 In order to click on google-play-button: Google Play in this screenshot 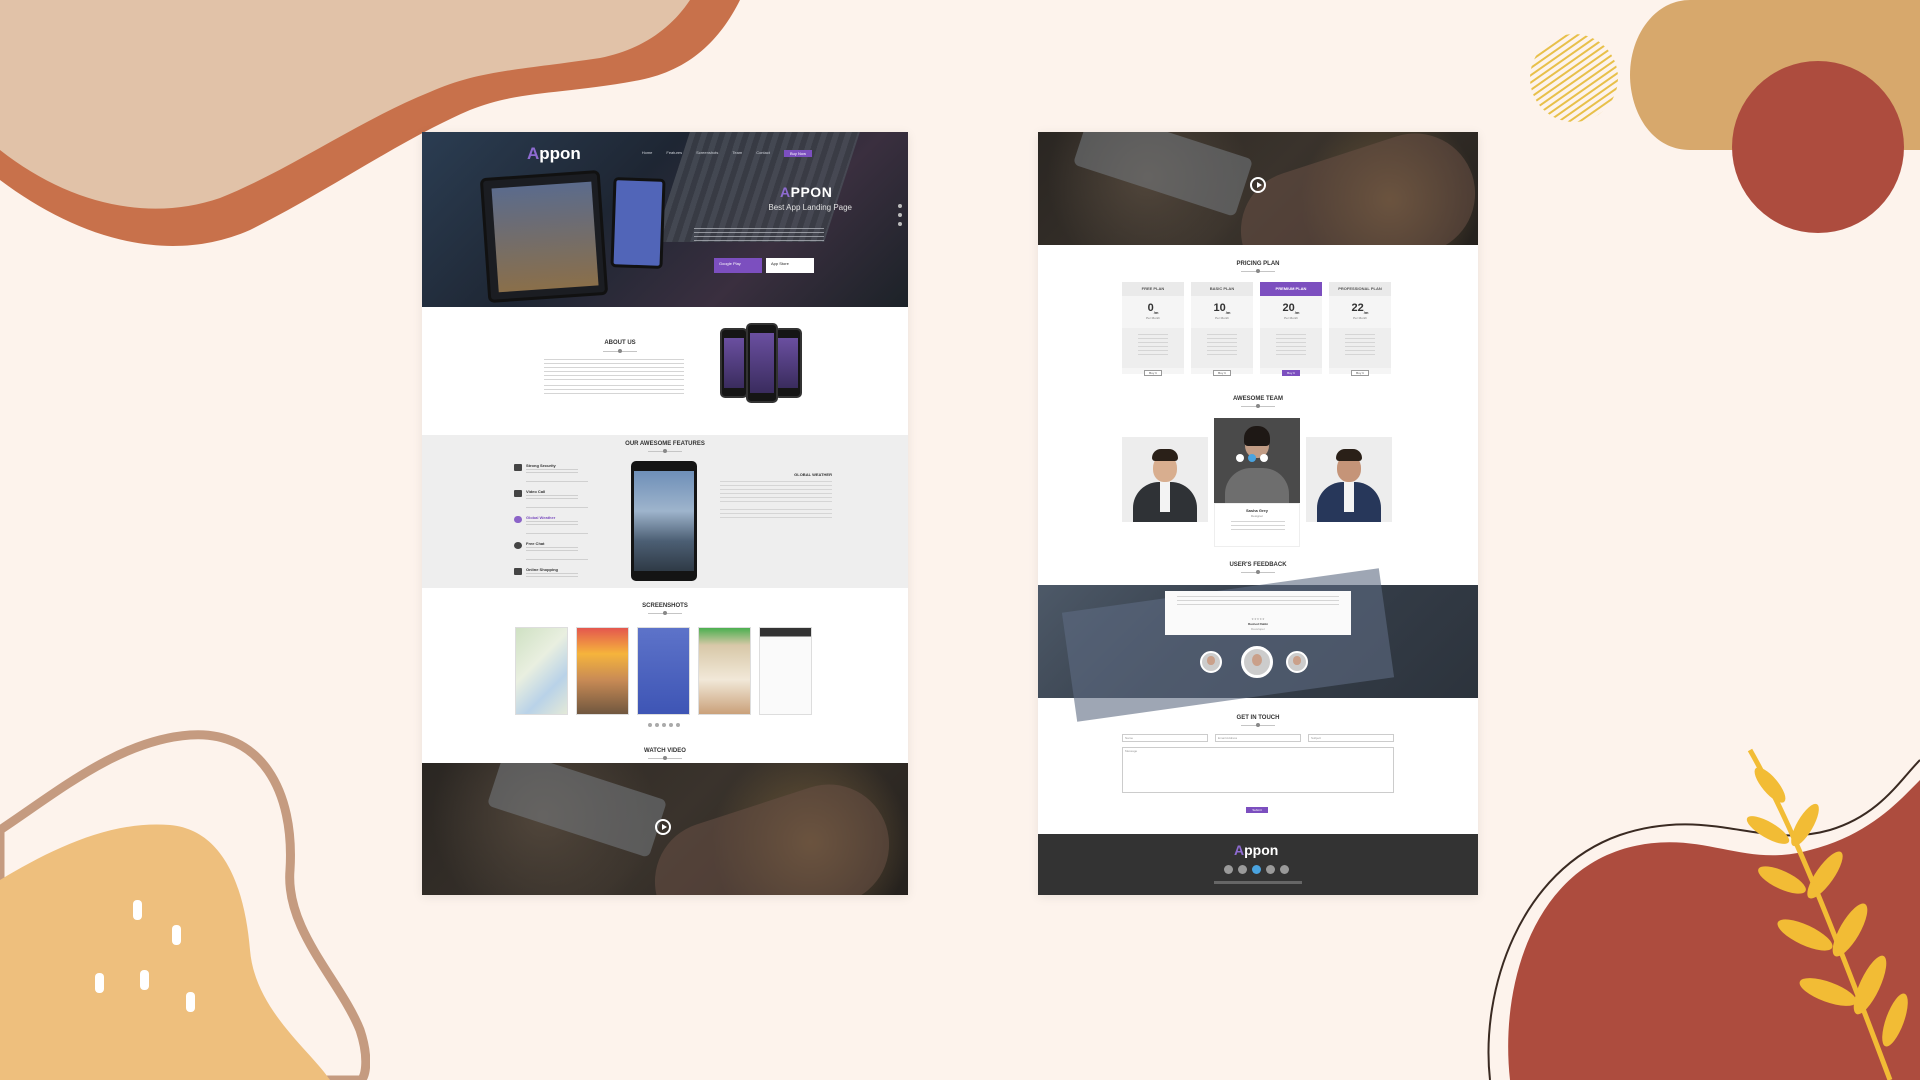, I will do `click(738, 265)`.